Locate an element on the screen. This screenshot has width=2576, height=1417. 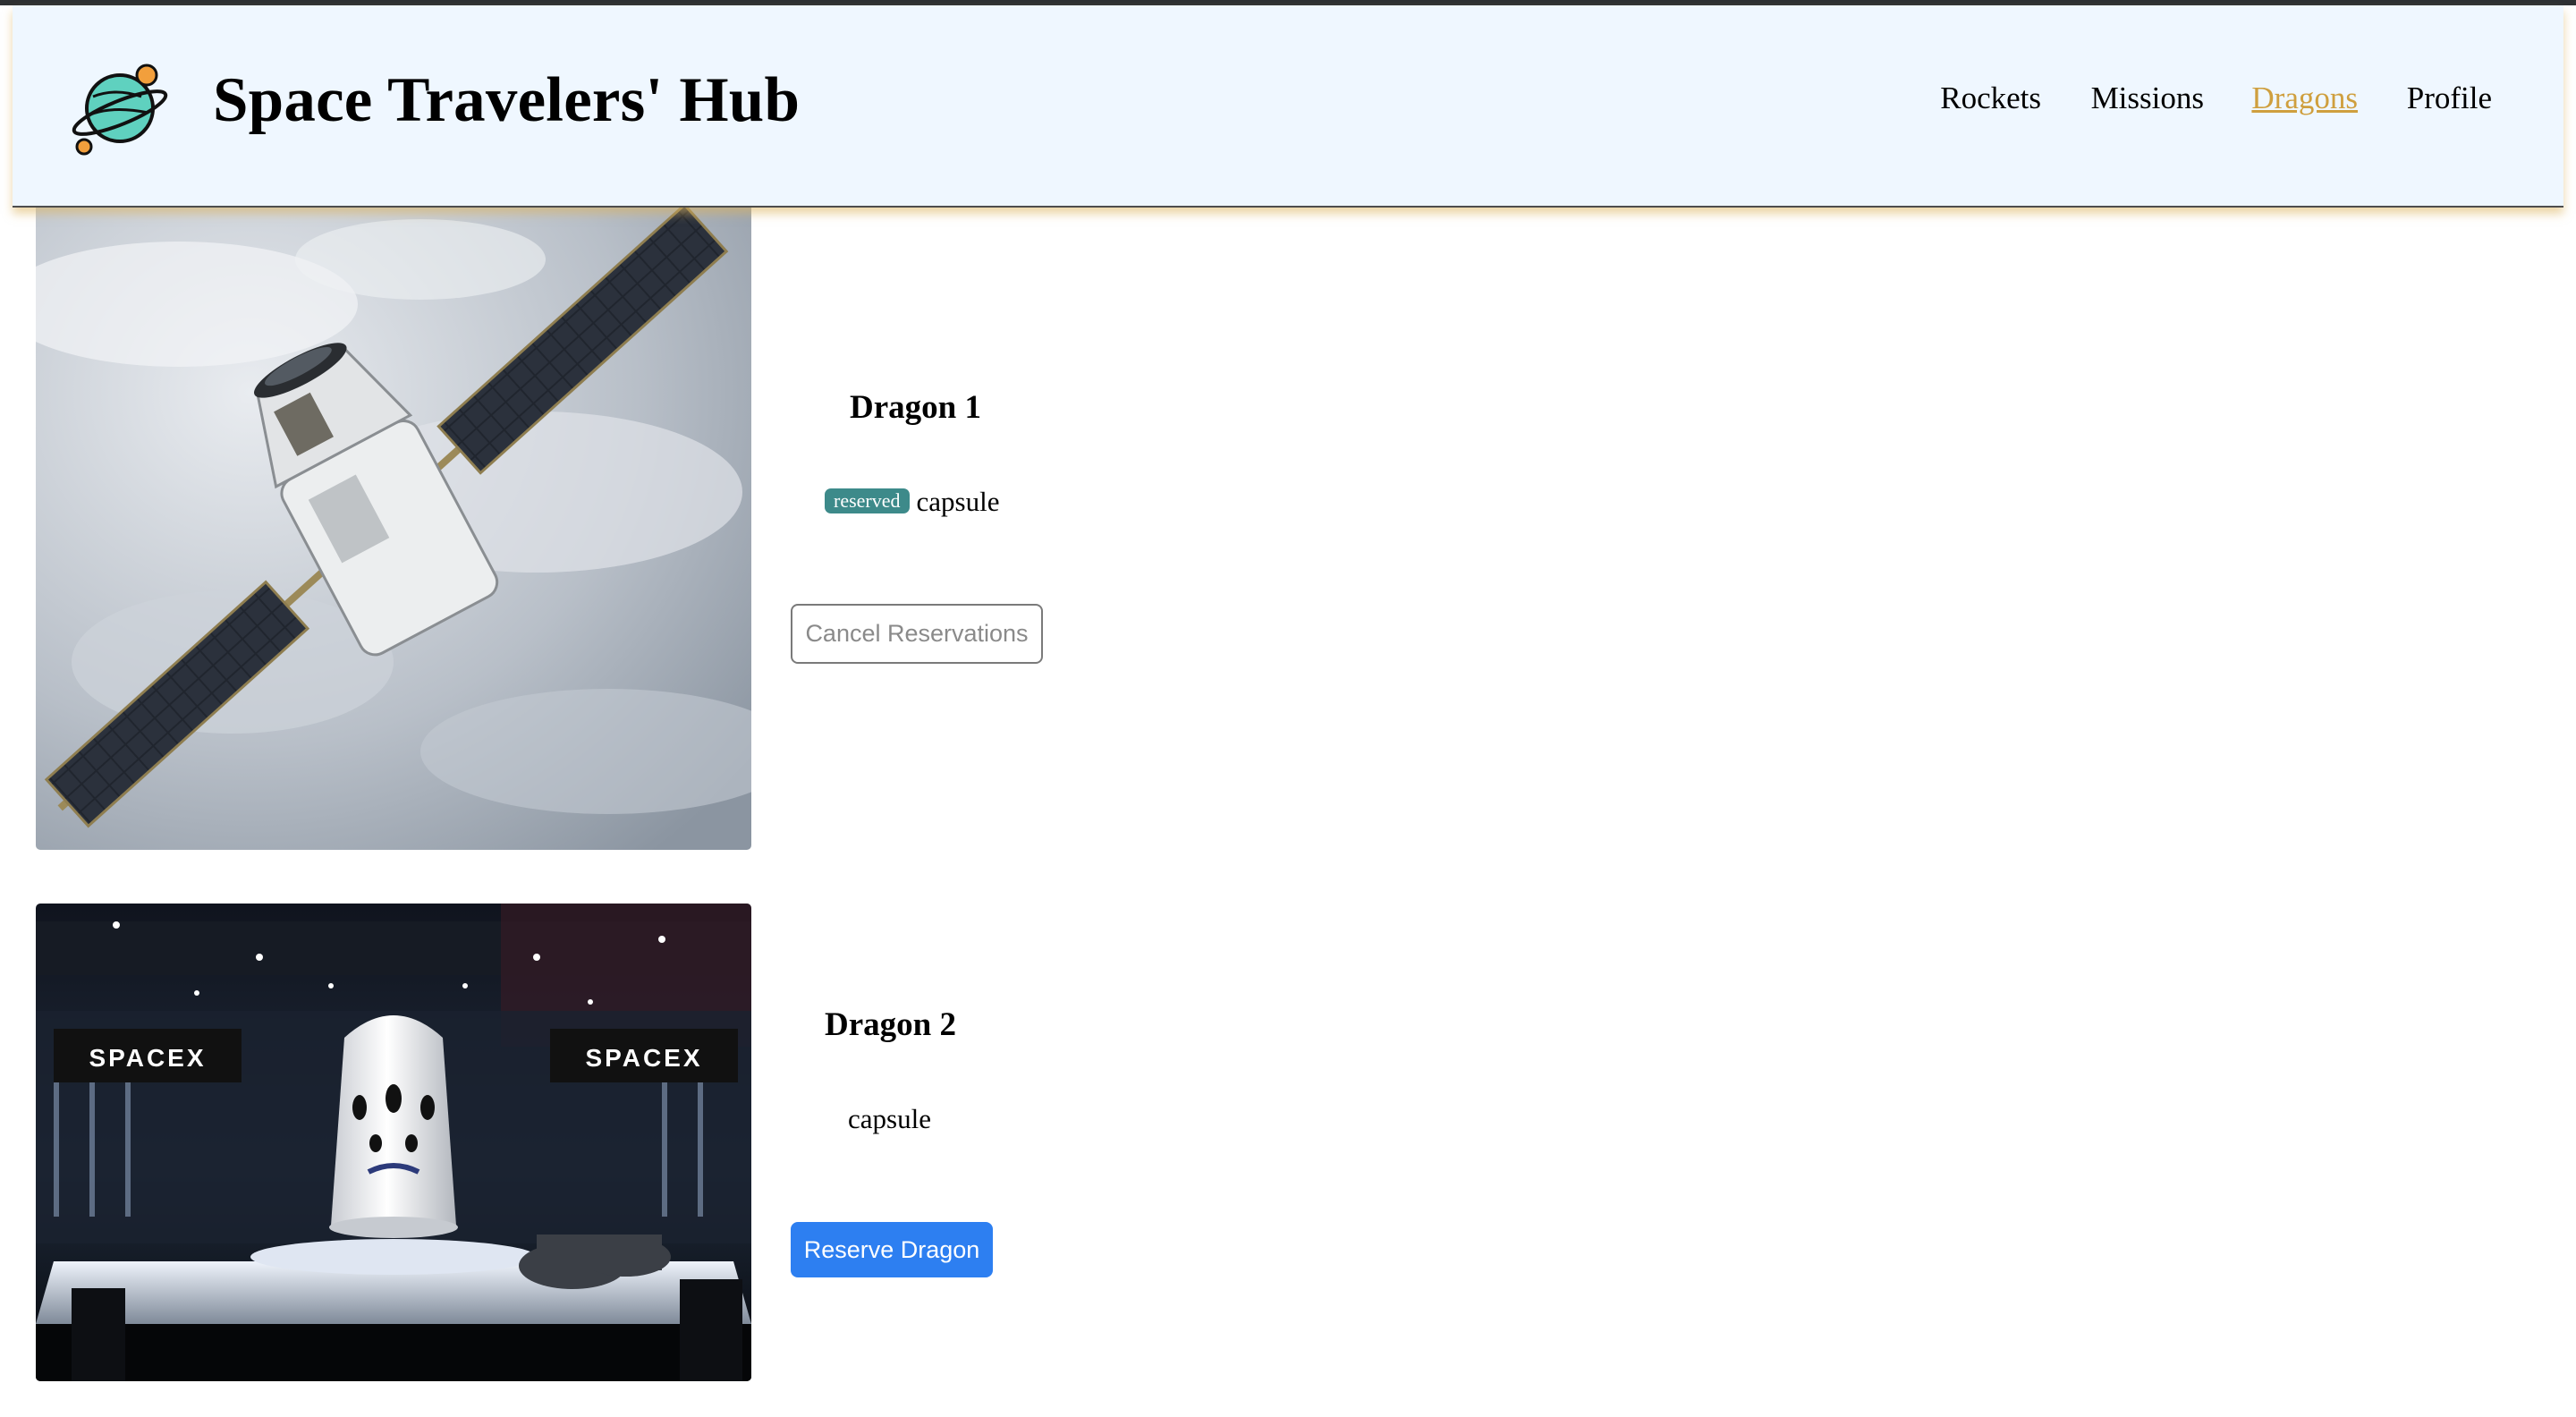
nav-link-dragons: Dragons is located at coordinates (2304, 99).